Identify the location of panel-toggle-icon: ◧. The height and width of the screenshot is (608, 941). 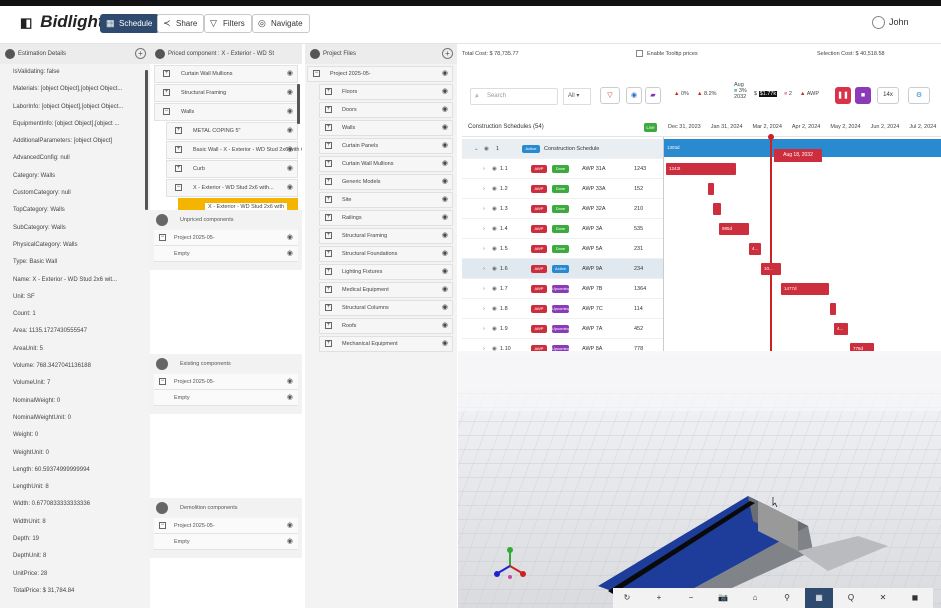
(26, 22).